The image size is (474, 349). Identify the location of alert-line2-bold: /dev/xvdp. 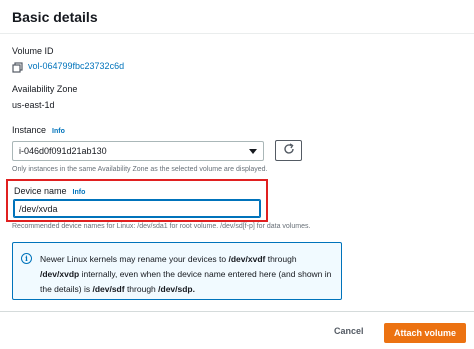
(60, 274).